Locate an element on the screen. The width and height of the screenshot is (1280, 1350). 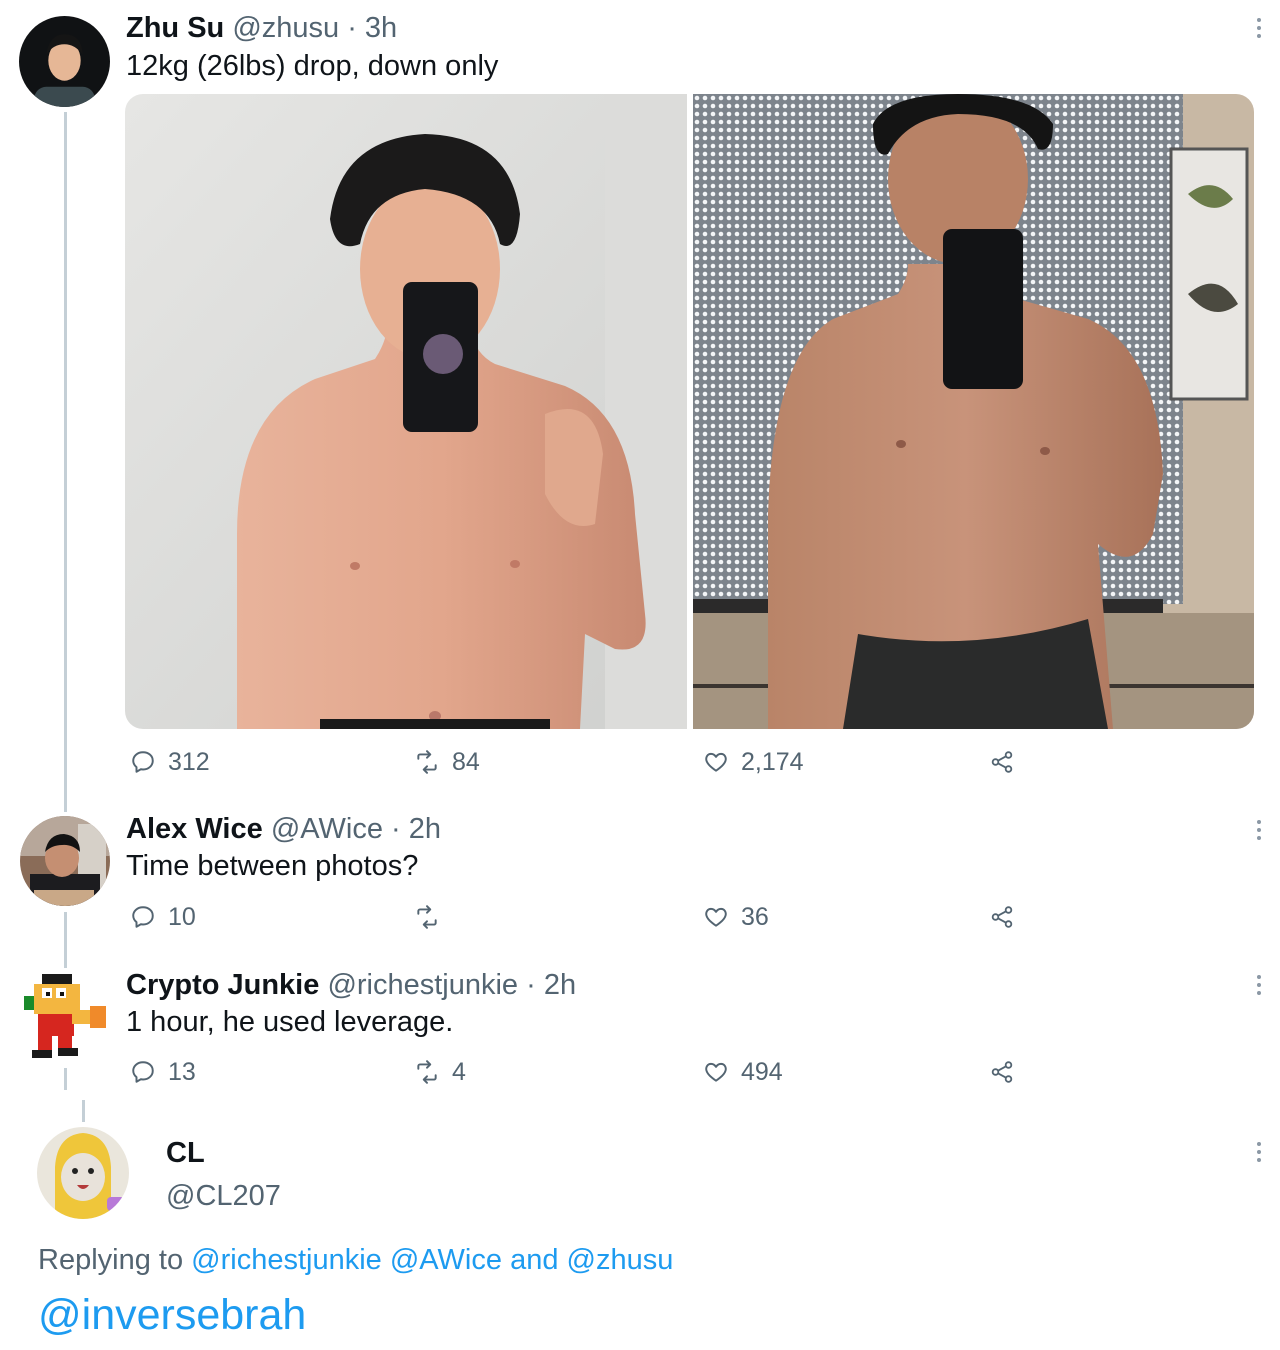
reply-button: 10 is located at coordinates (163, 917).